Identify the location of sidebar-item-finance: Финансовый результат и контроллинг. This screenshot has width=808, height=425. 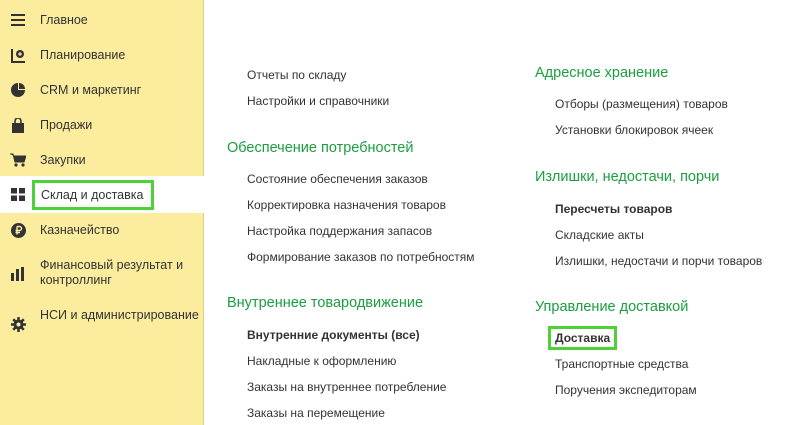
(102, 274).